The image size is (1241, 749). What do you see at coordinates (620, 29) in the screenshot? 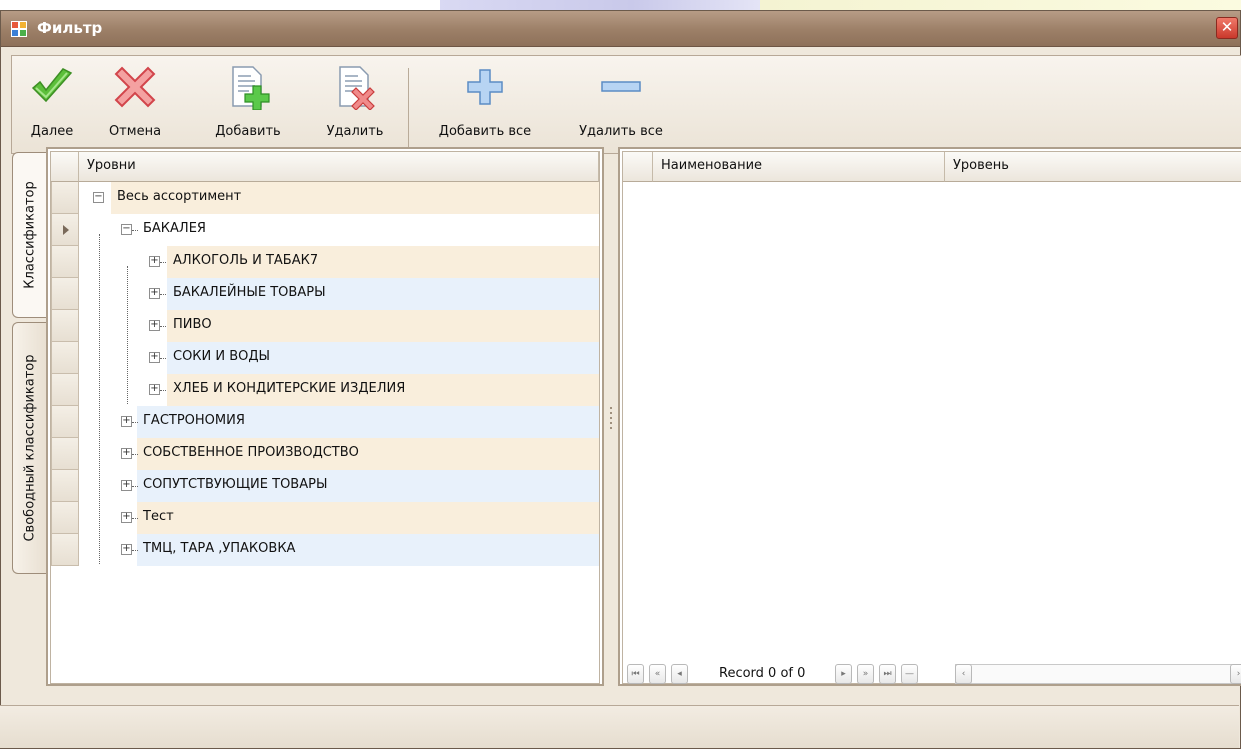
I see `title-bar: Фильтр ✕` at bounding box center [620, 29].